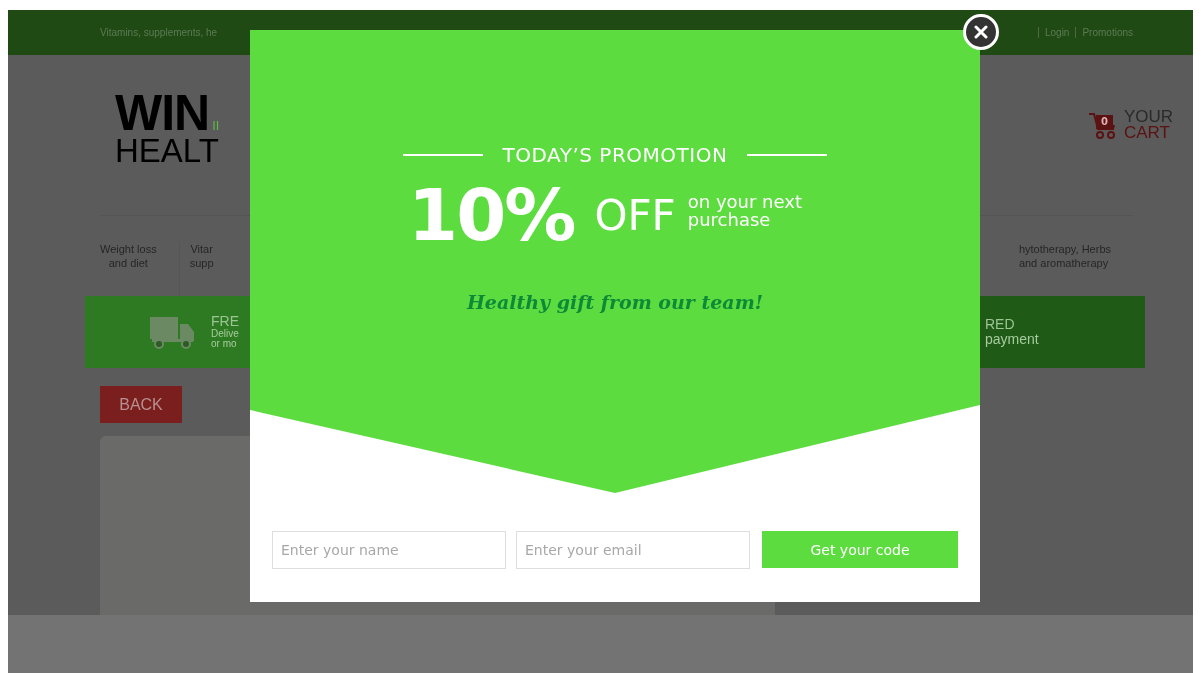  Describe the element at coordinates (141, 404) in the screenshot. I see `back-button: BACK` at that location.